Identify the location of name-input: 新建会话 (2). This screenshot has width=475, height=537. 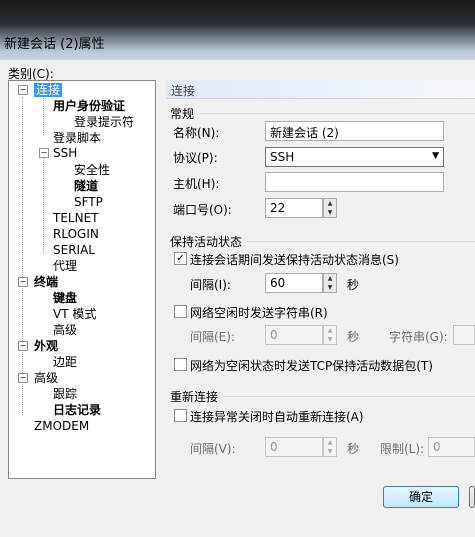
(354, 131).